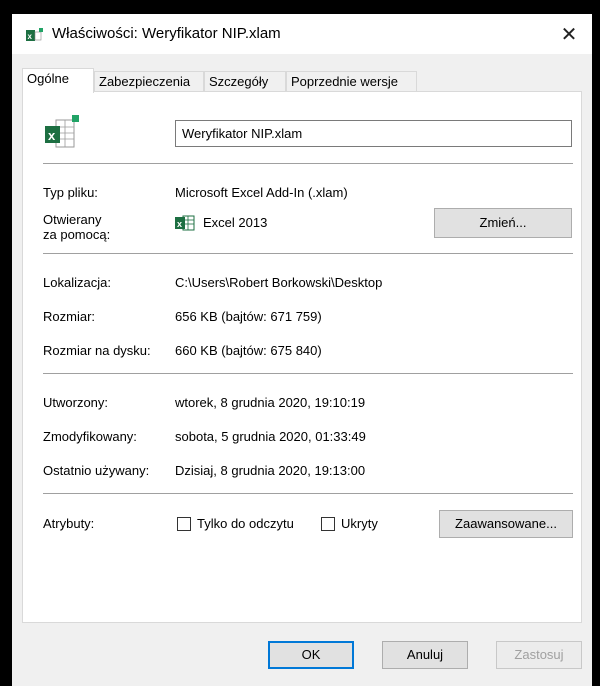 Image resolution: width=600 pixels, height=686 pixels. What do you see at coordinates (70, 192) in the screenshot?
I see `type-label: Typ pliku:` at bounding box center [70, 192].